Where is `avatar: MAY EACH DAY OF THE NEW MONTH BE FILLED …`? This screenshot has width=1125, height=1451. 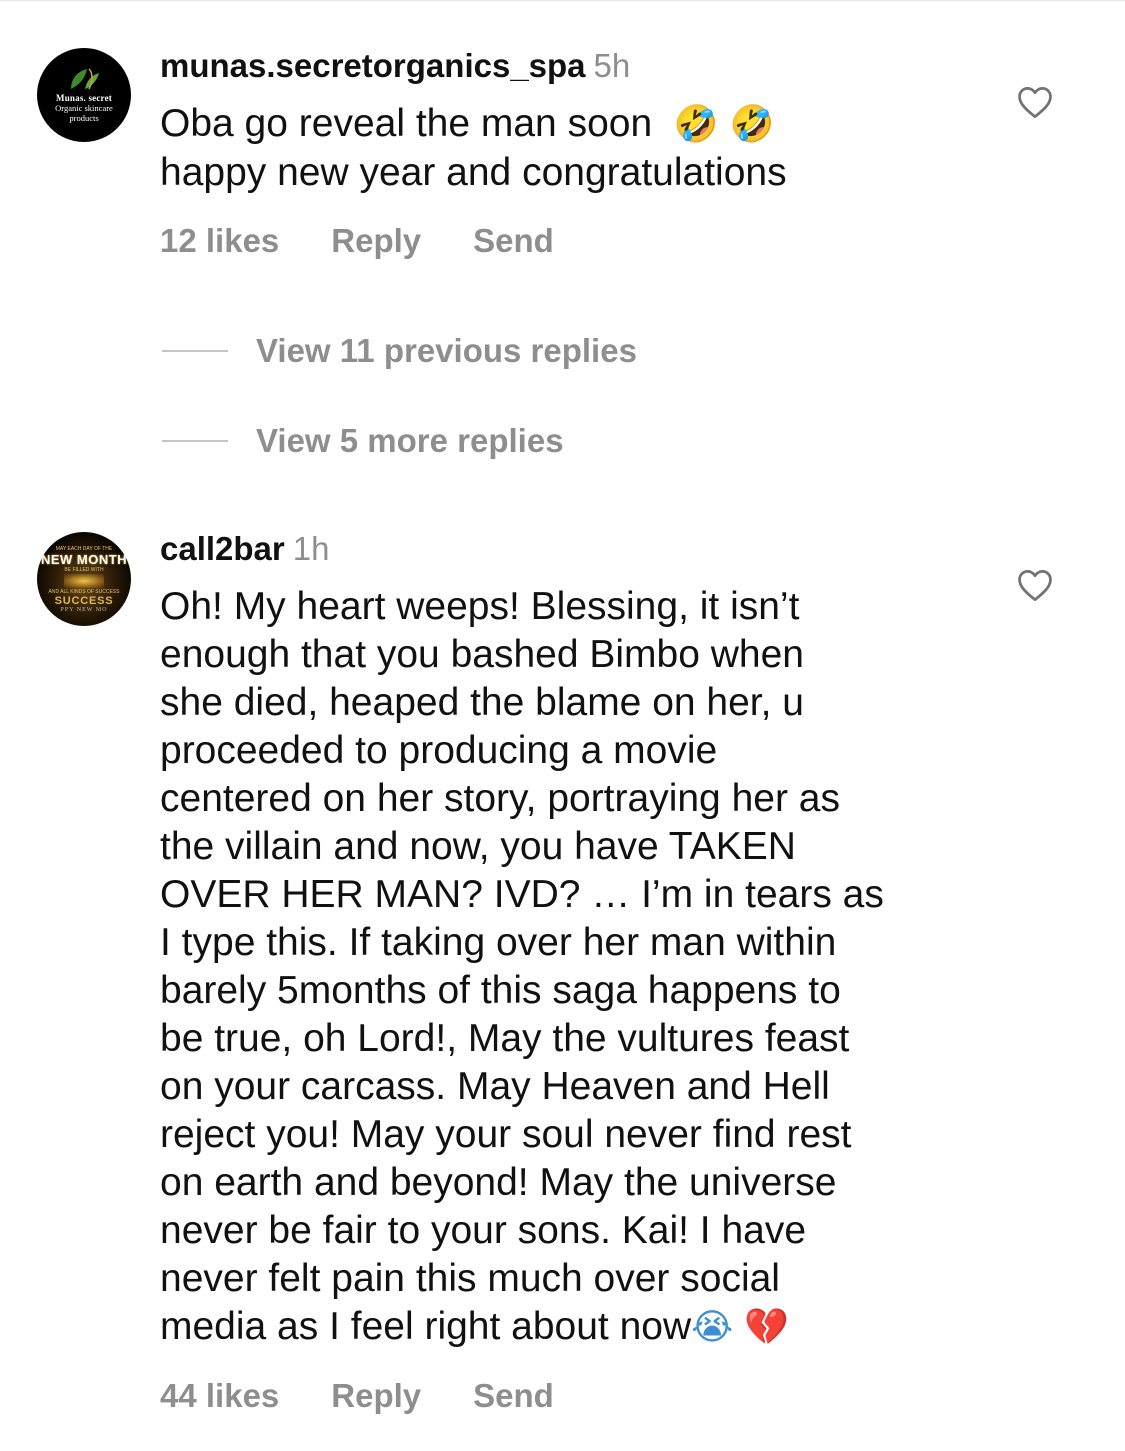 avatar: MAY EACH DAY OF THE NEW MONTH BE FILLED … is located at coordinates (84, 579).